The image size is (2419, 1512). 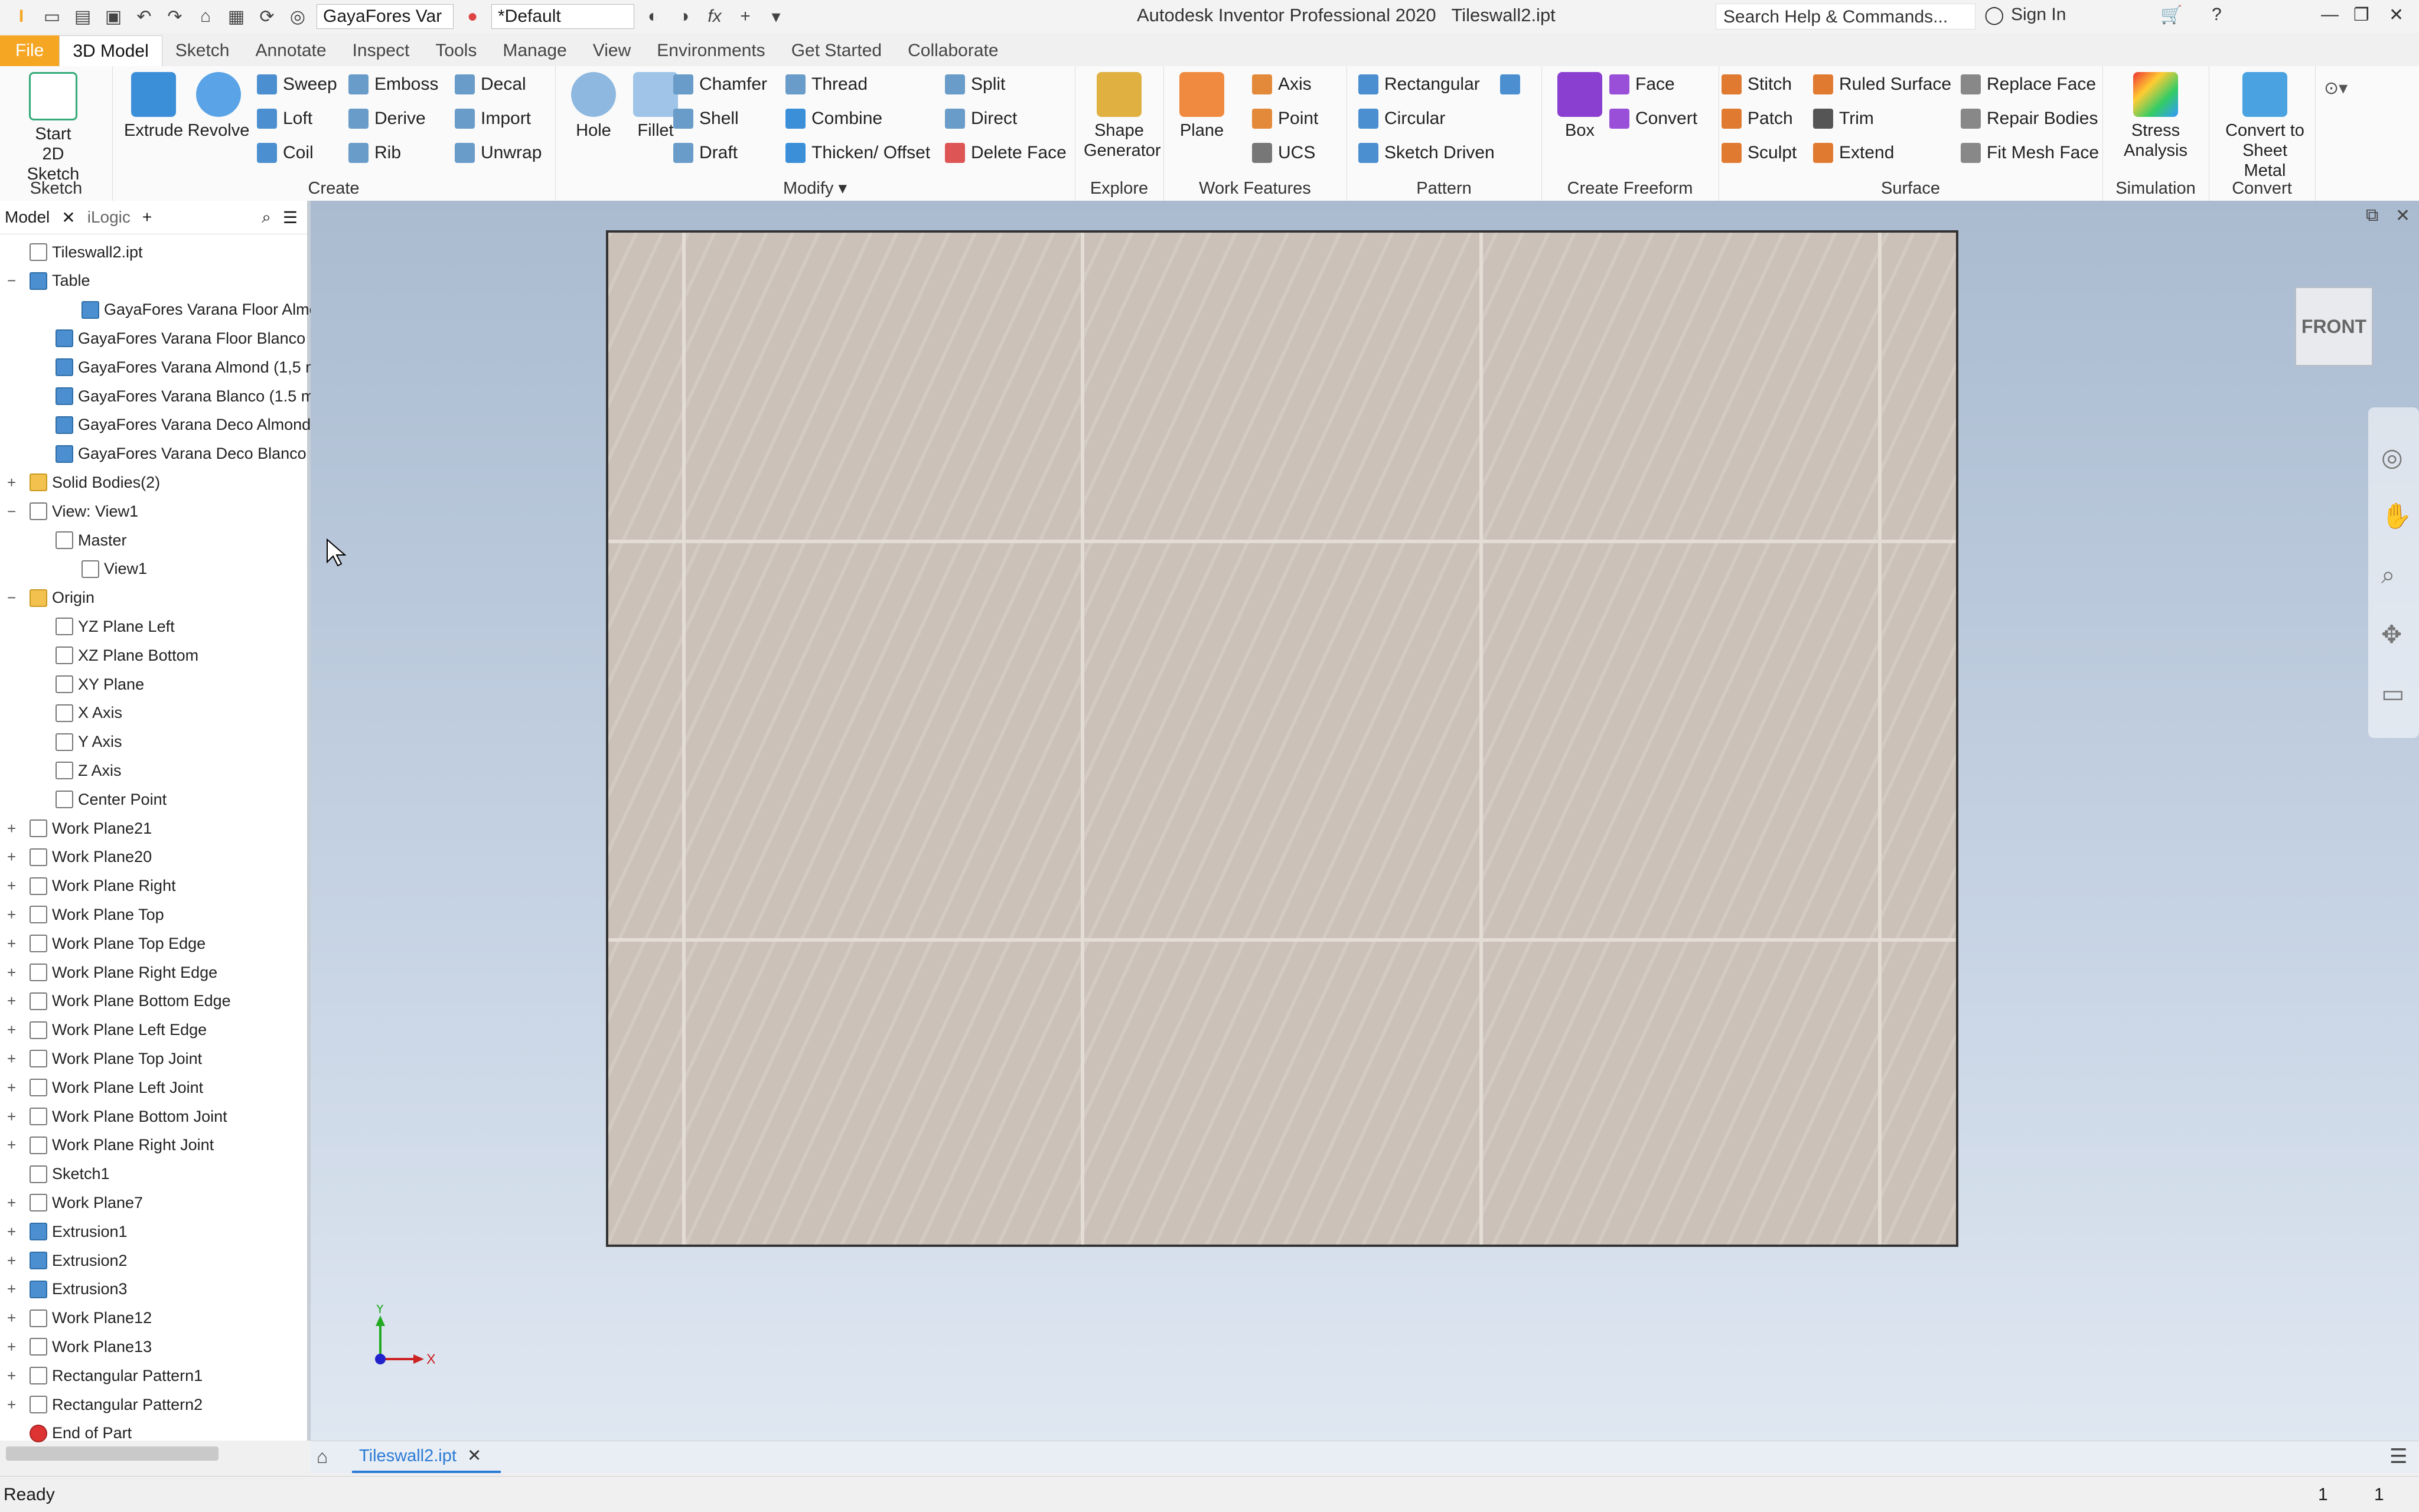 I want to click on tree-item: + Work Plane Right, so click(x=91, y=886).